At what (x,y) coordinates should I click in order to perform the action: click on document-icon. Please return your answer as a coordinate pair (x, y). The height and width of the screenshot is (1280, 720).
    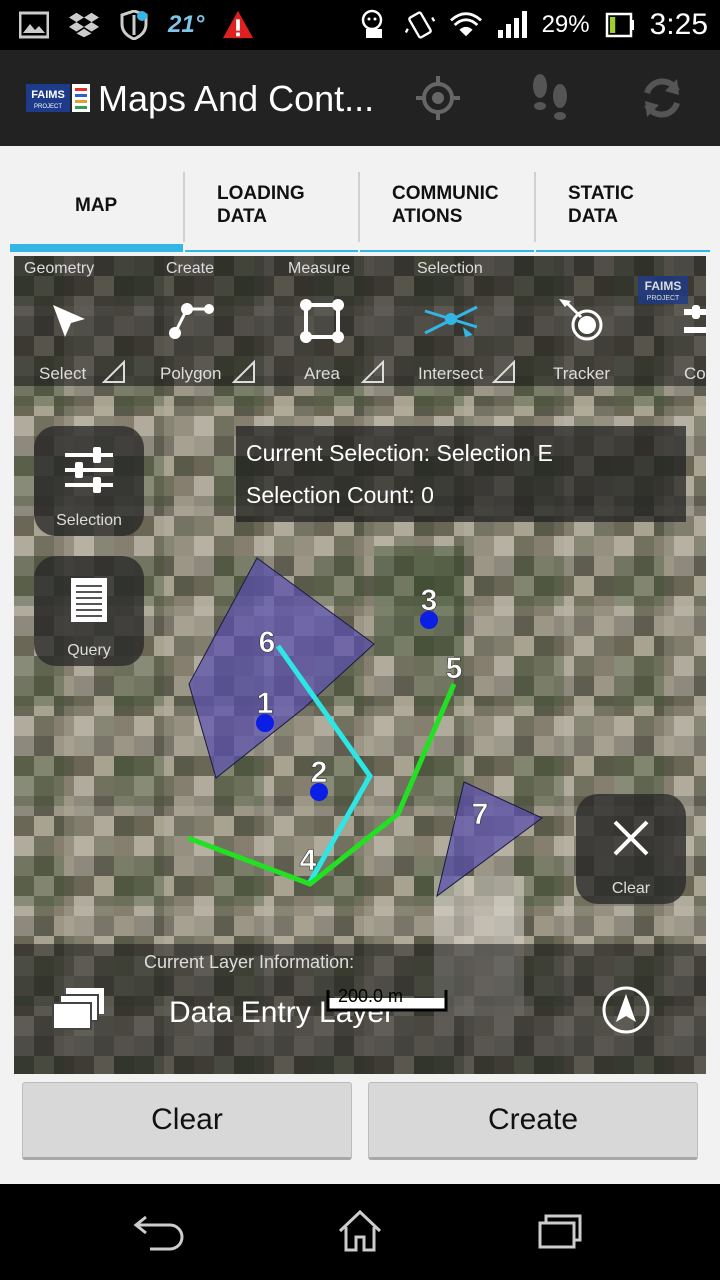
    Looking at the image, I should click on (89, 600).